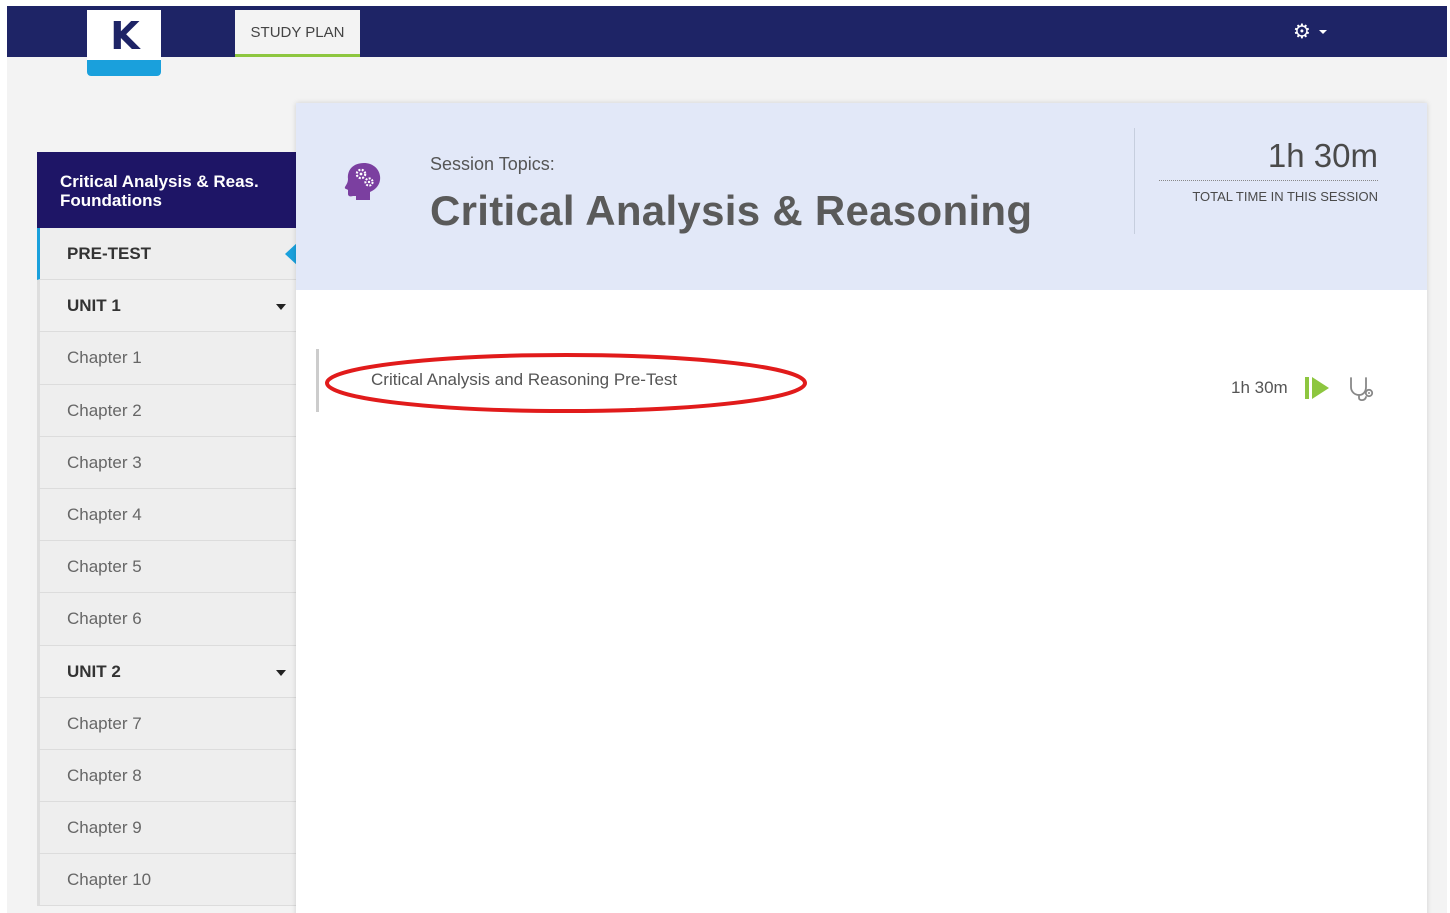 This screenshot has width=1450, height=913. Describe the element at coordinates (104, 358) in the screenshot. I see `sidebar-item-label: Chapter 1` at that location.